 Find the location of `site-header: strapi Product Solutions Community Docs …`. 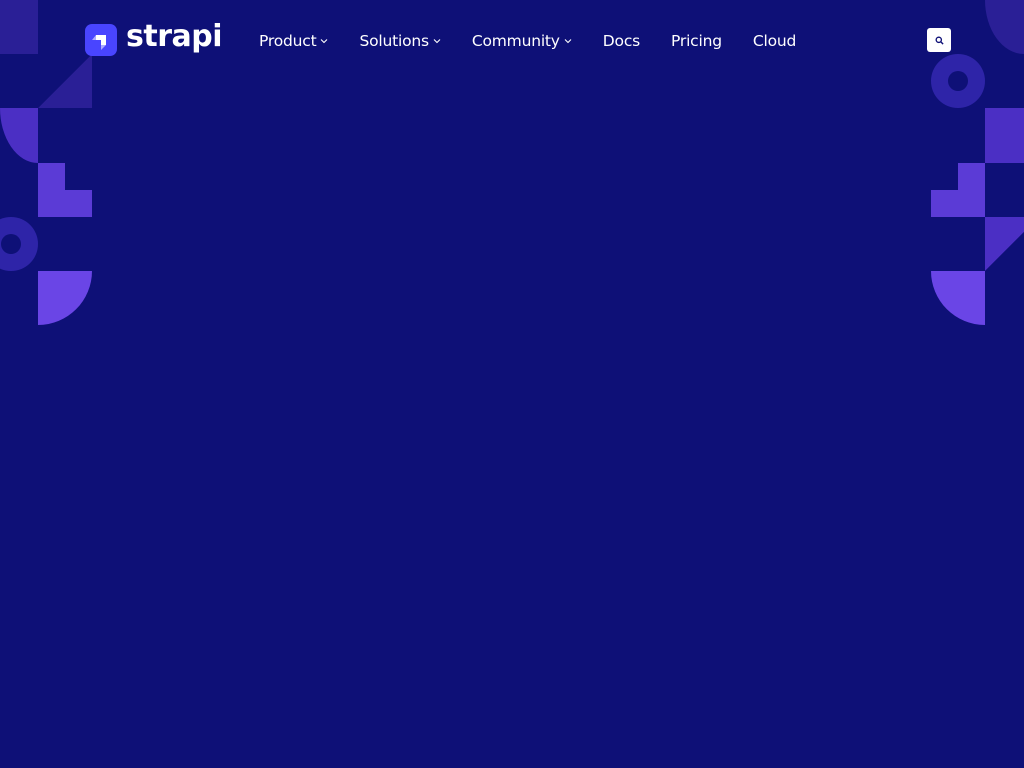

site-header: strapi Product Solutions Community Docs … is located at coordinates (512, 40).